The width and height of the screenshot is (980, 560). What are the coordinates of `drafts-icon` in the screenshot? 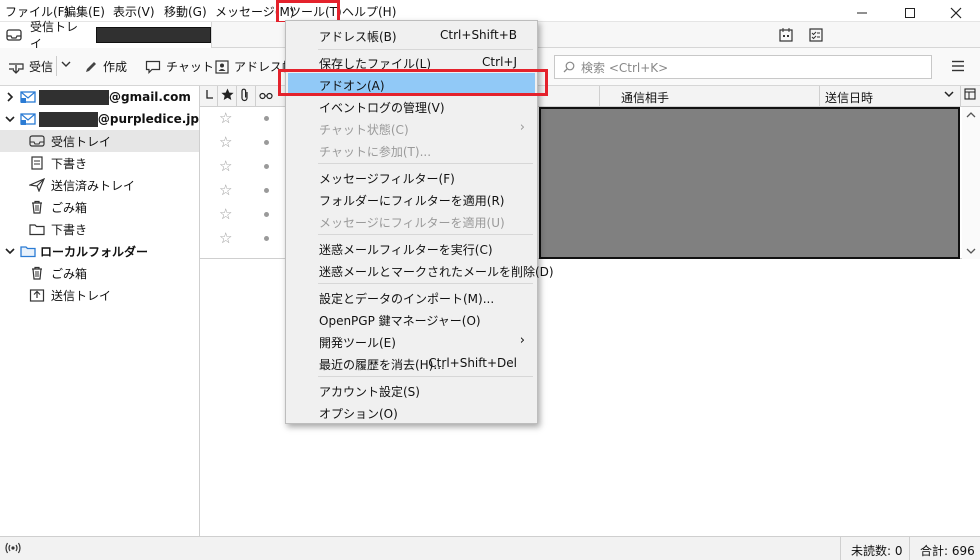 It's located at (37, 163).